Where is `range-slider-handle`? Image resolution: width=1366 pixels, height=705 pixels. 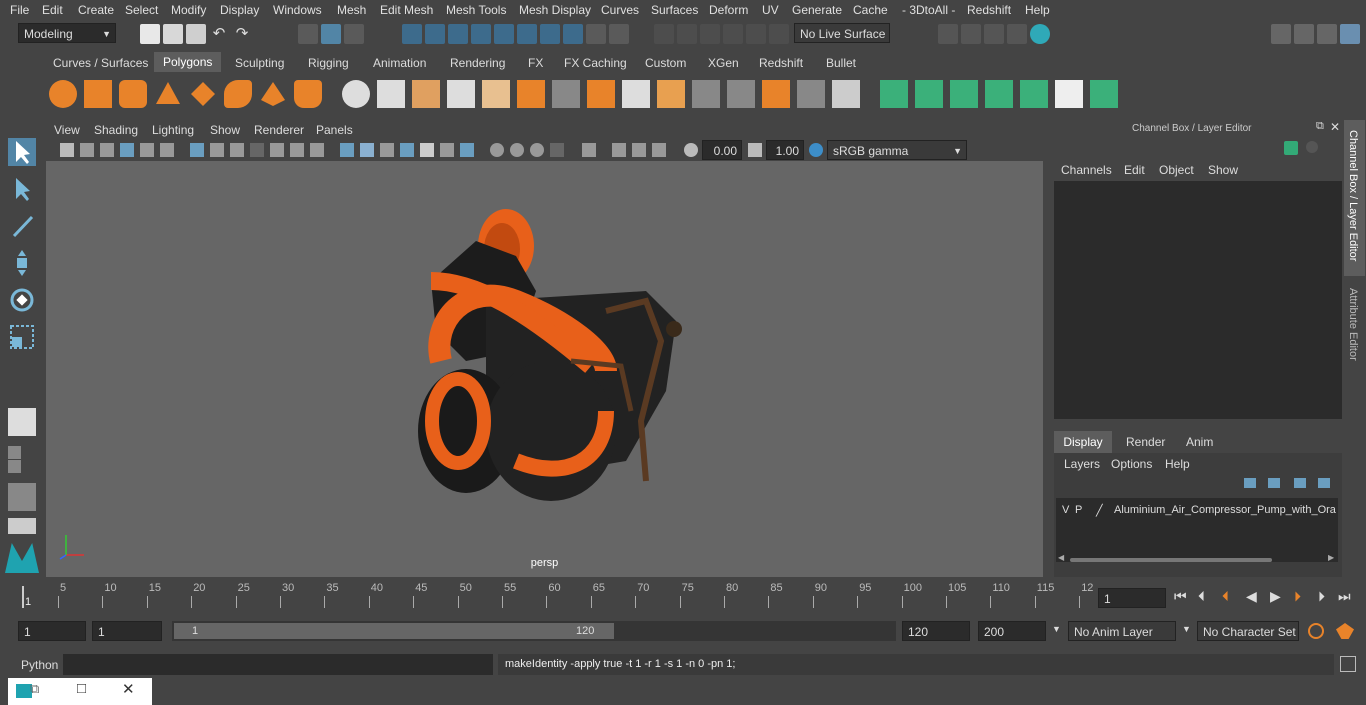
range-slider-handle is located at coordinates (394, 631).